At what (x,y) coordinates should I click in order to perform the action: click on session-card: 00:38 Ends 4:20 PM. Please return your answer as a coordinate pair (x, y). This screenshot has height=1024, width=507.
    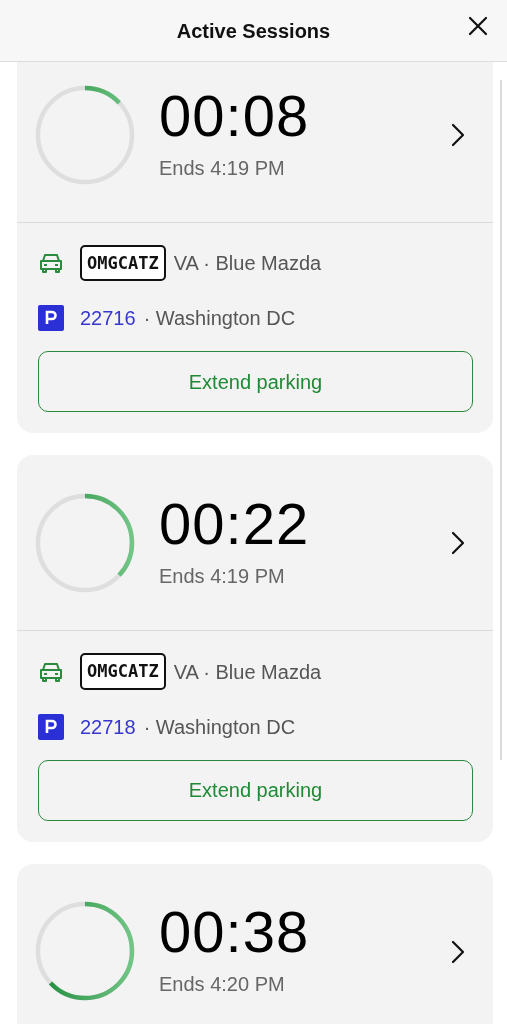
    Looking at the image, I should click on (255, 943).